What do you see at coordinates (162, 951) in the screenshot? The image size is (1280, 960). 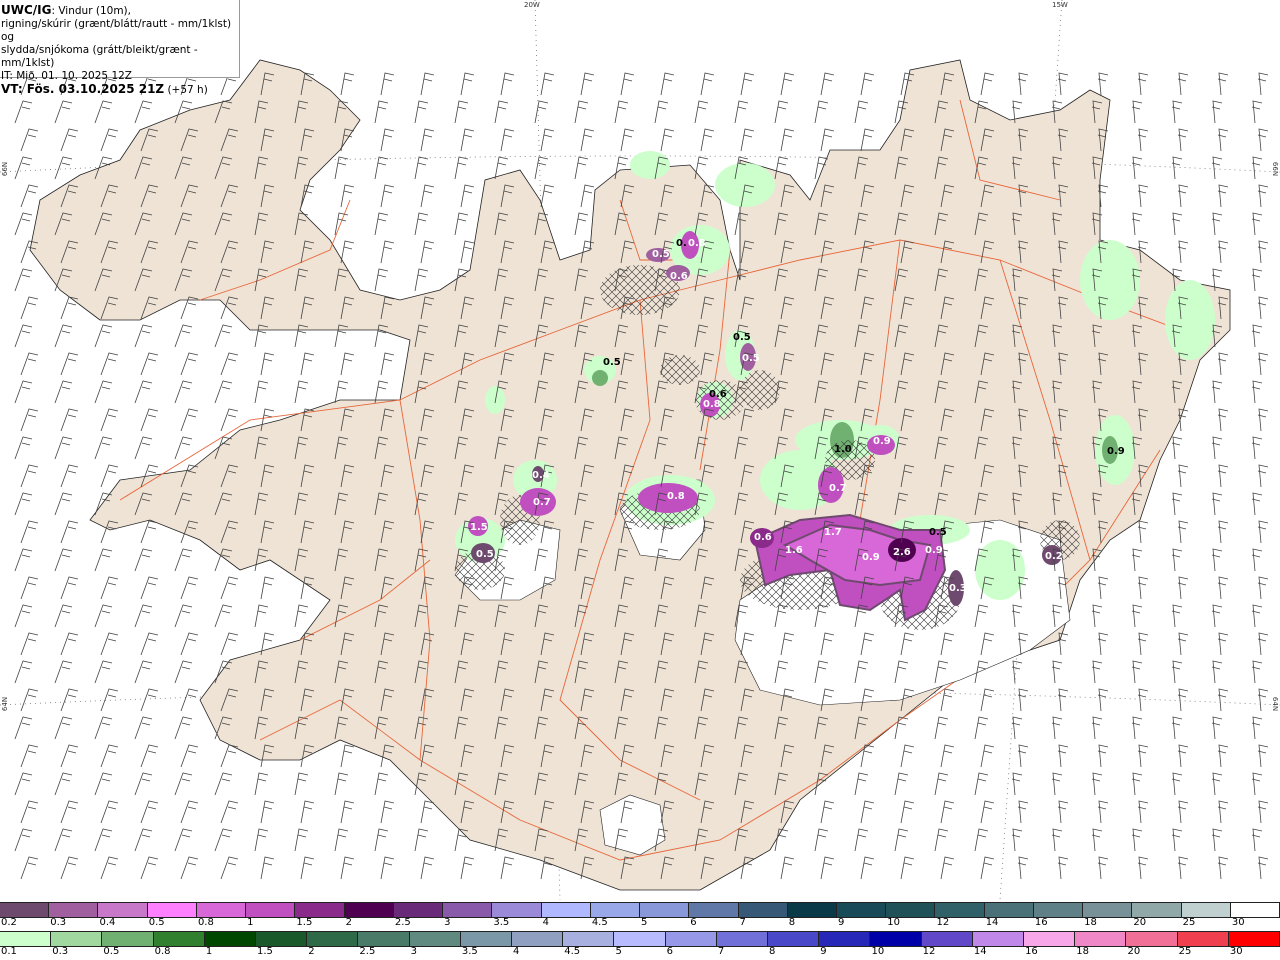 I see `colorbar-tick-label: 0.8` at bounding box center [162, 951].